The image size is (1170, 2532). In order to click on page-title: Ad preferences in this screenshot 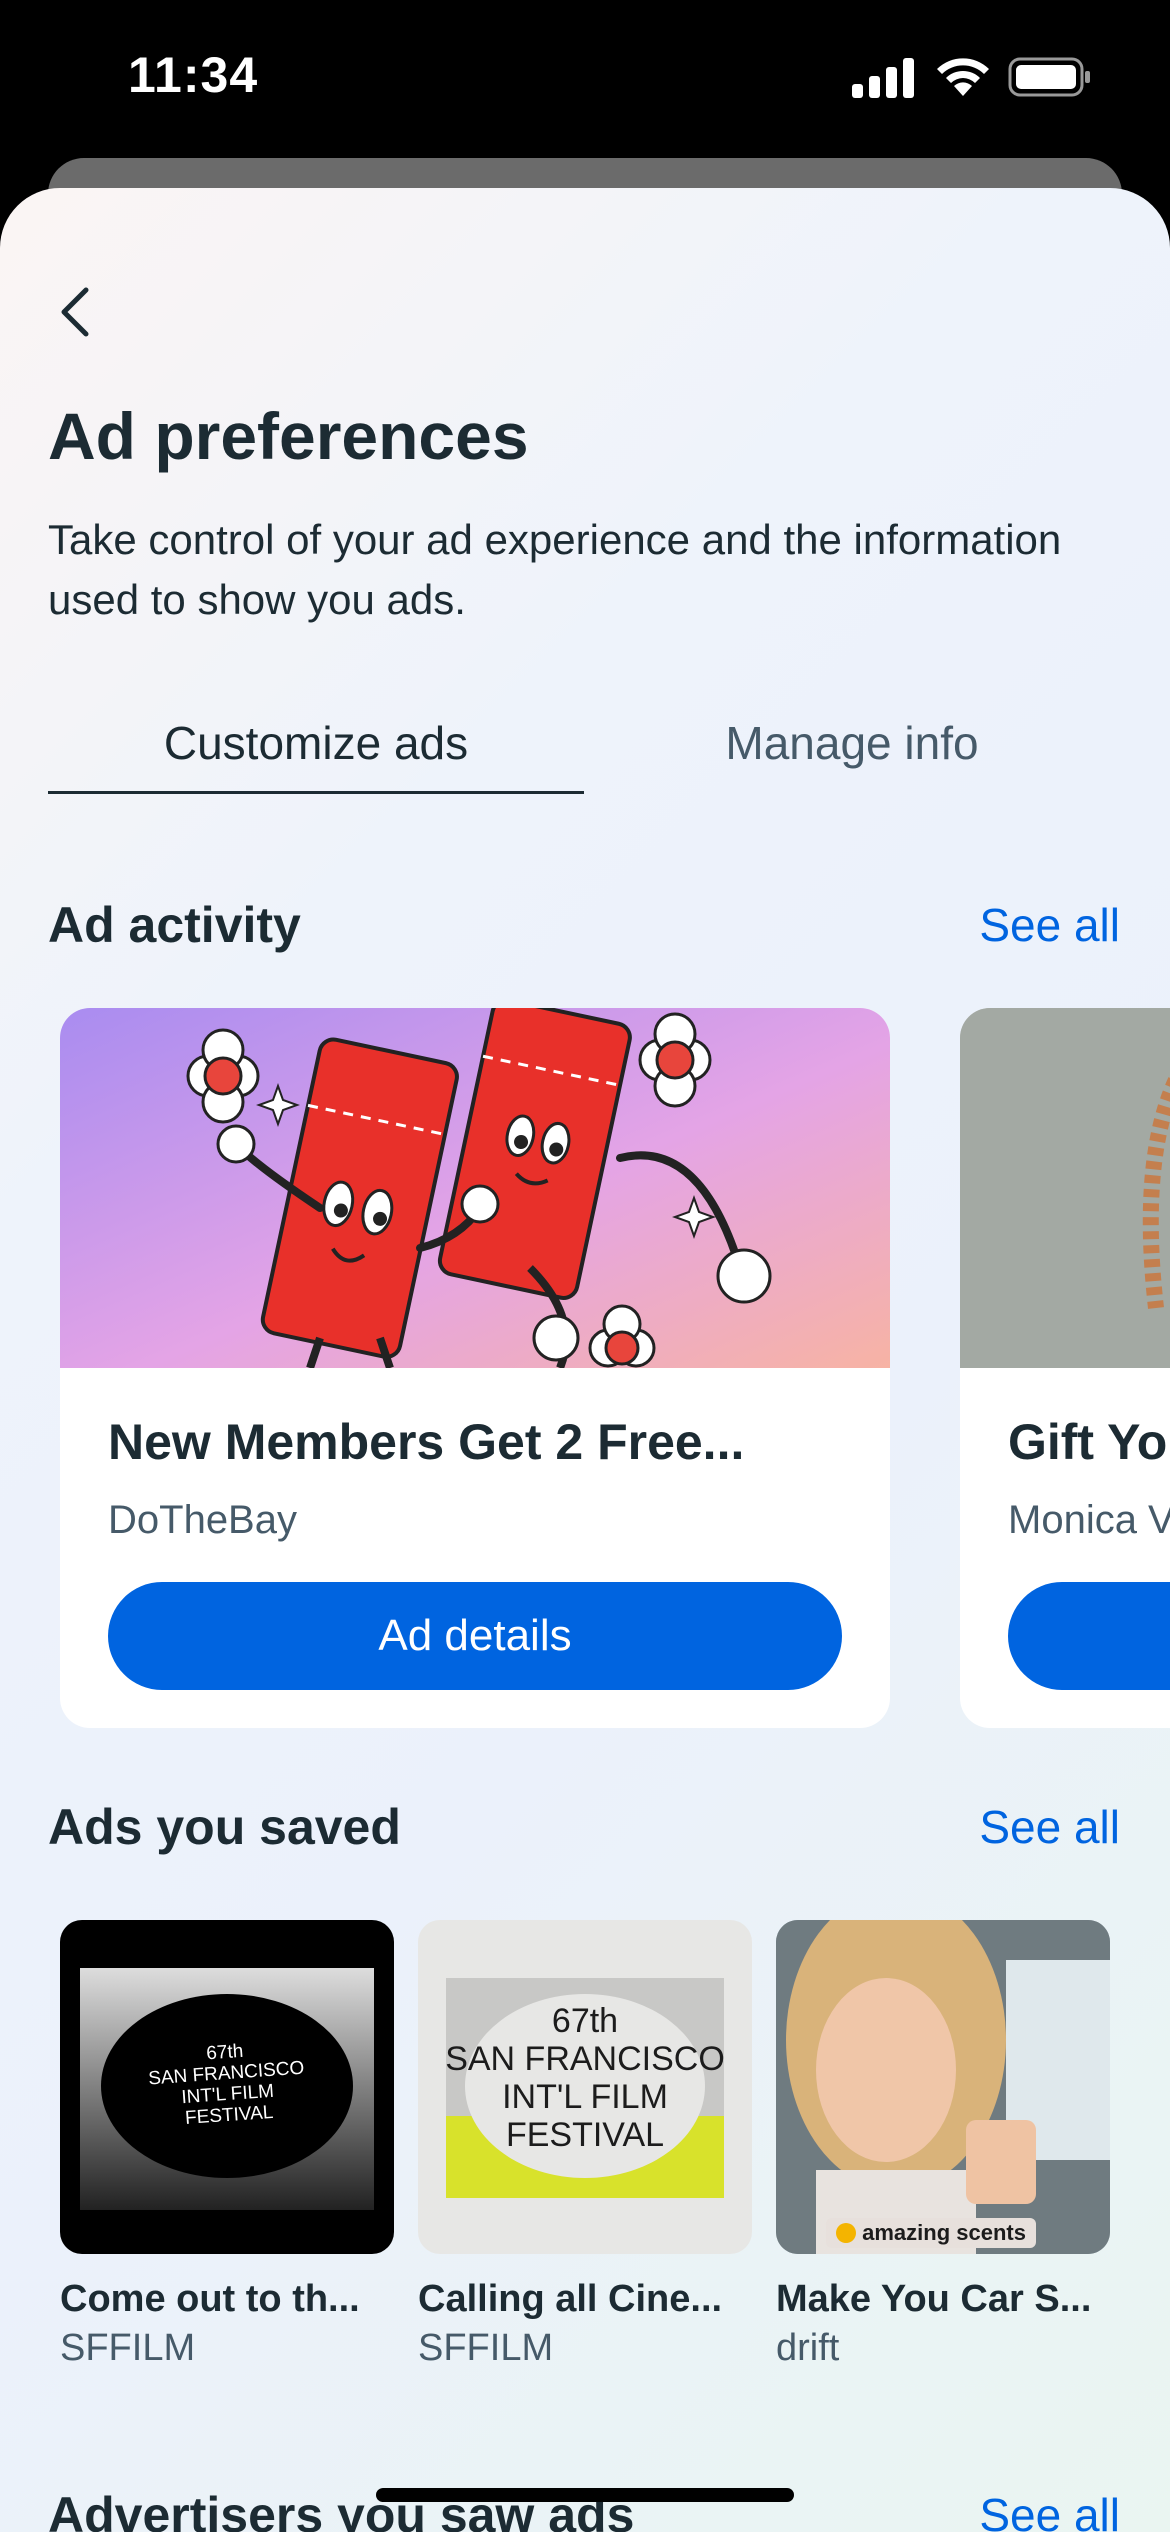, I will do `click(288, 436)`.